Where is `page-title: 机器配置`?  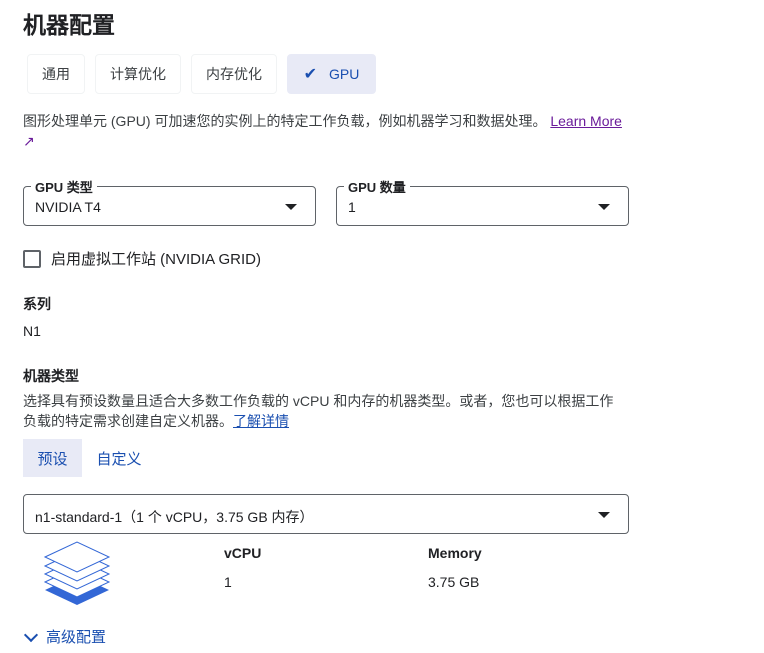
page-title: 机器配置 is located at coordinates (69, 25).